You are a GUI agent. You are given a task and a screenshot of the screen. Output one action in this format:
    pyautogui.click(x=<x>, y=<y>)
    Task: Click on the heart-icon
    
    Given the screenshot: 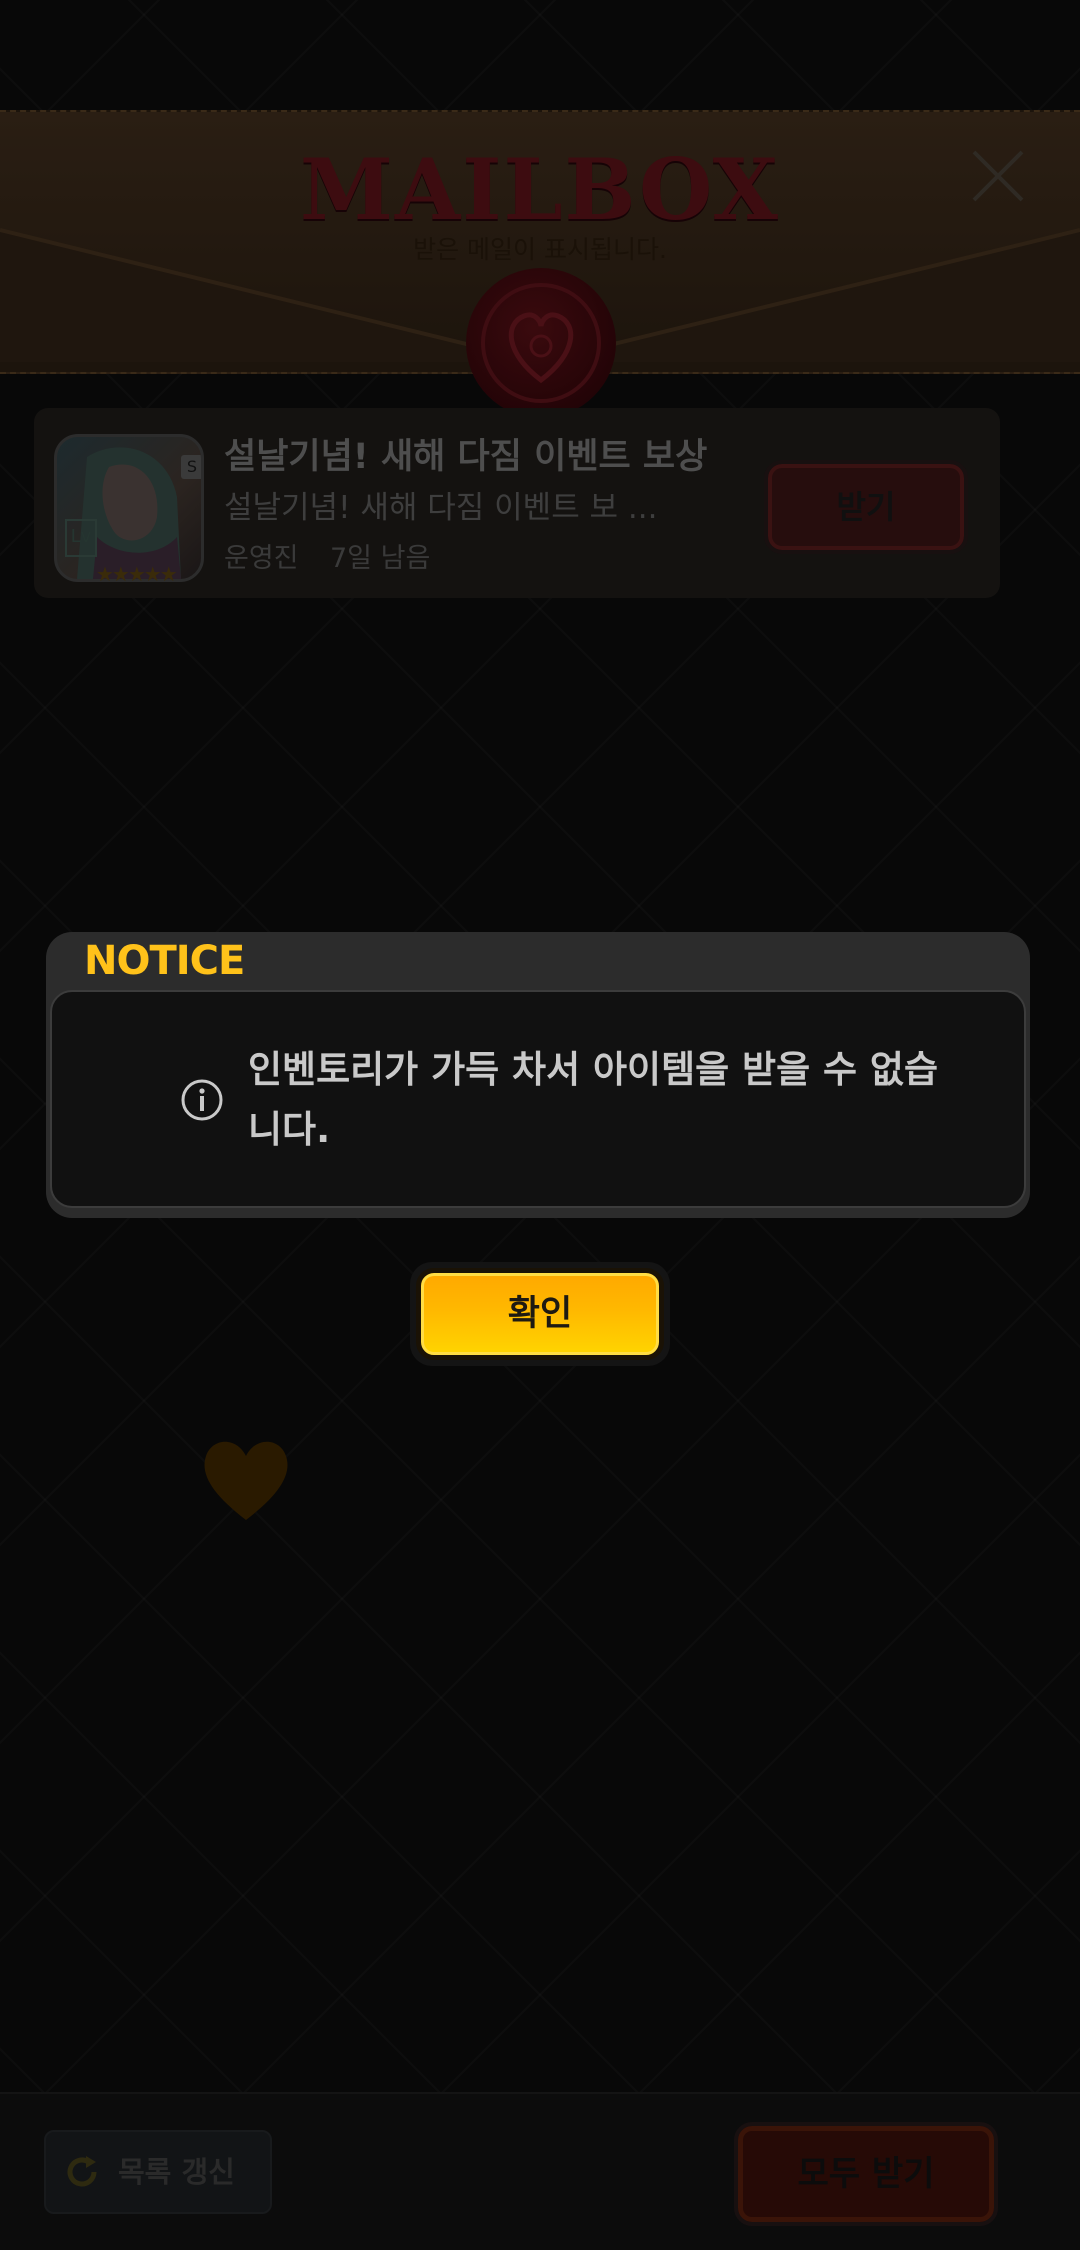 What is the action you would take?
    pyautogui.click(x=246, y=1480)
    